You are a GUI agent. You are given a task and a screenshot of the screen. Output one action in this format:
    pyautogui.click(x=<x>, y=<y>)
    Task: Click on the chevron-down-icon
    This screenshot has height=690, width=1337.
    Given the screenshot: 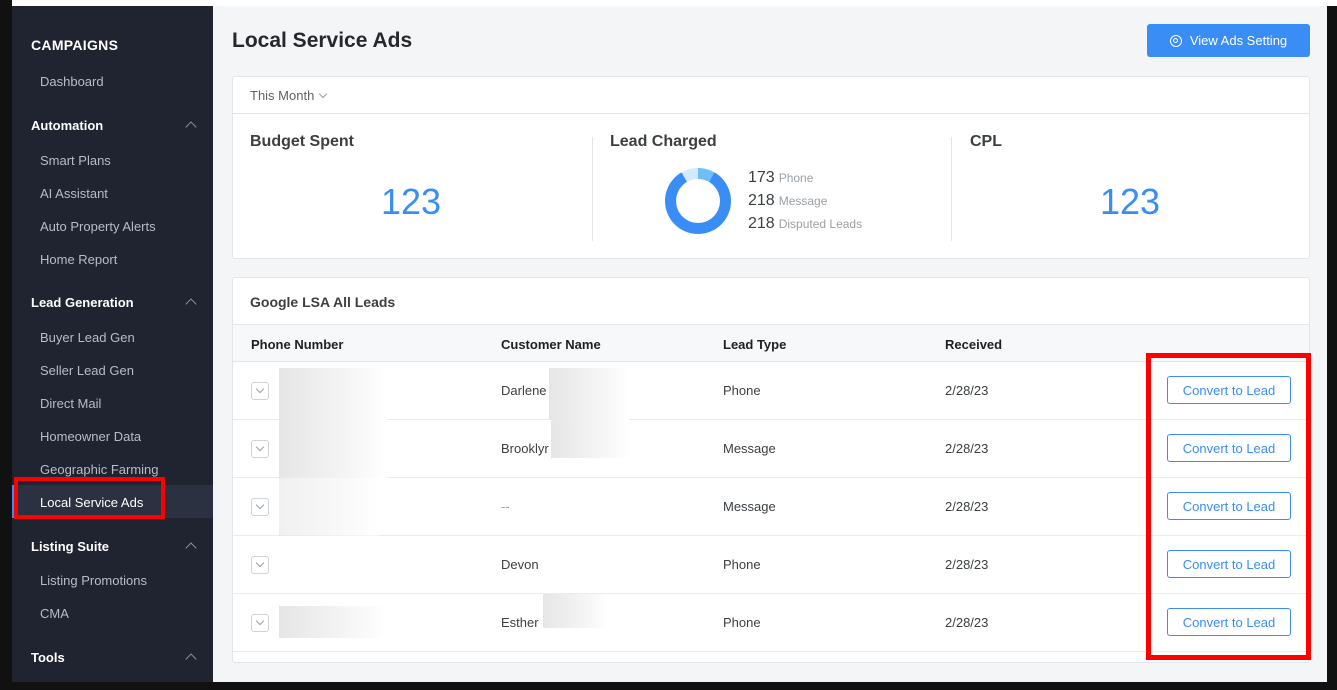 What is the action you would take?
    pyautogui.click(x=323, y=94)
    